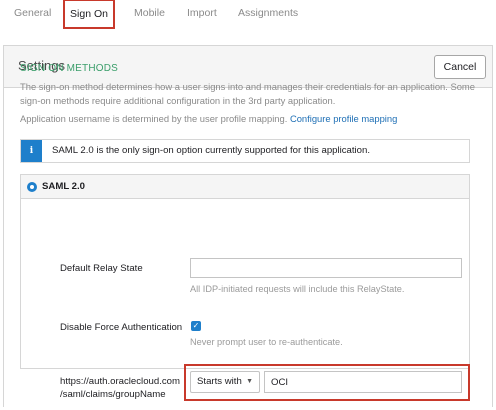 This screenshot has height=410, width=496. What do you see at coordinates (89, 14) in the screenshot?
I see `tab-sign-on: Sign On` at bounding box center [89, 14].